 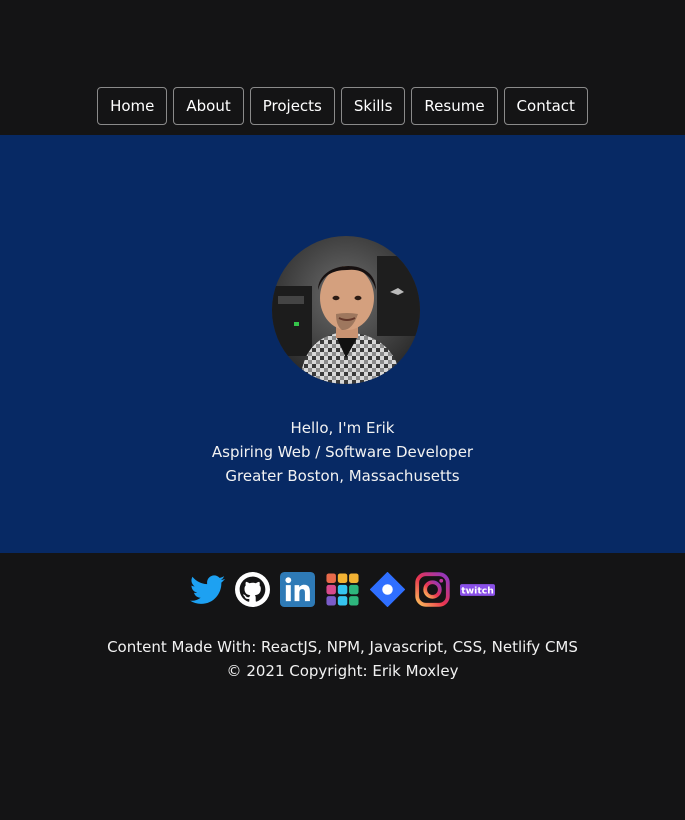 I want to click on social-links: twitch, so click(x=342, y=589).